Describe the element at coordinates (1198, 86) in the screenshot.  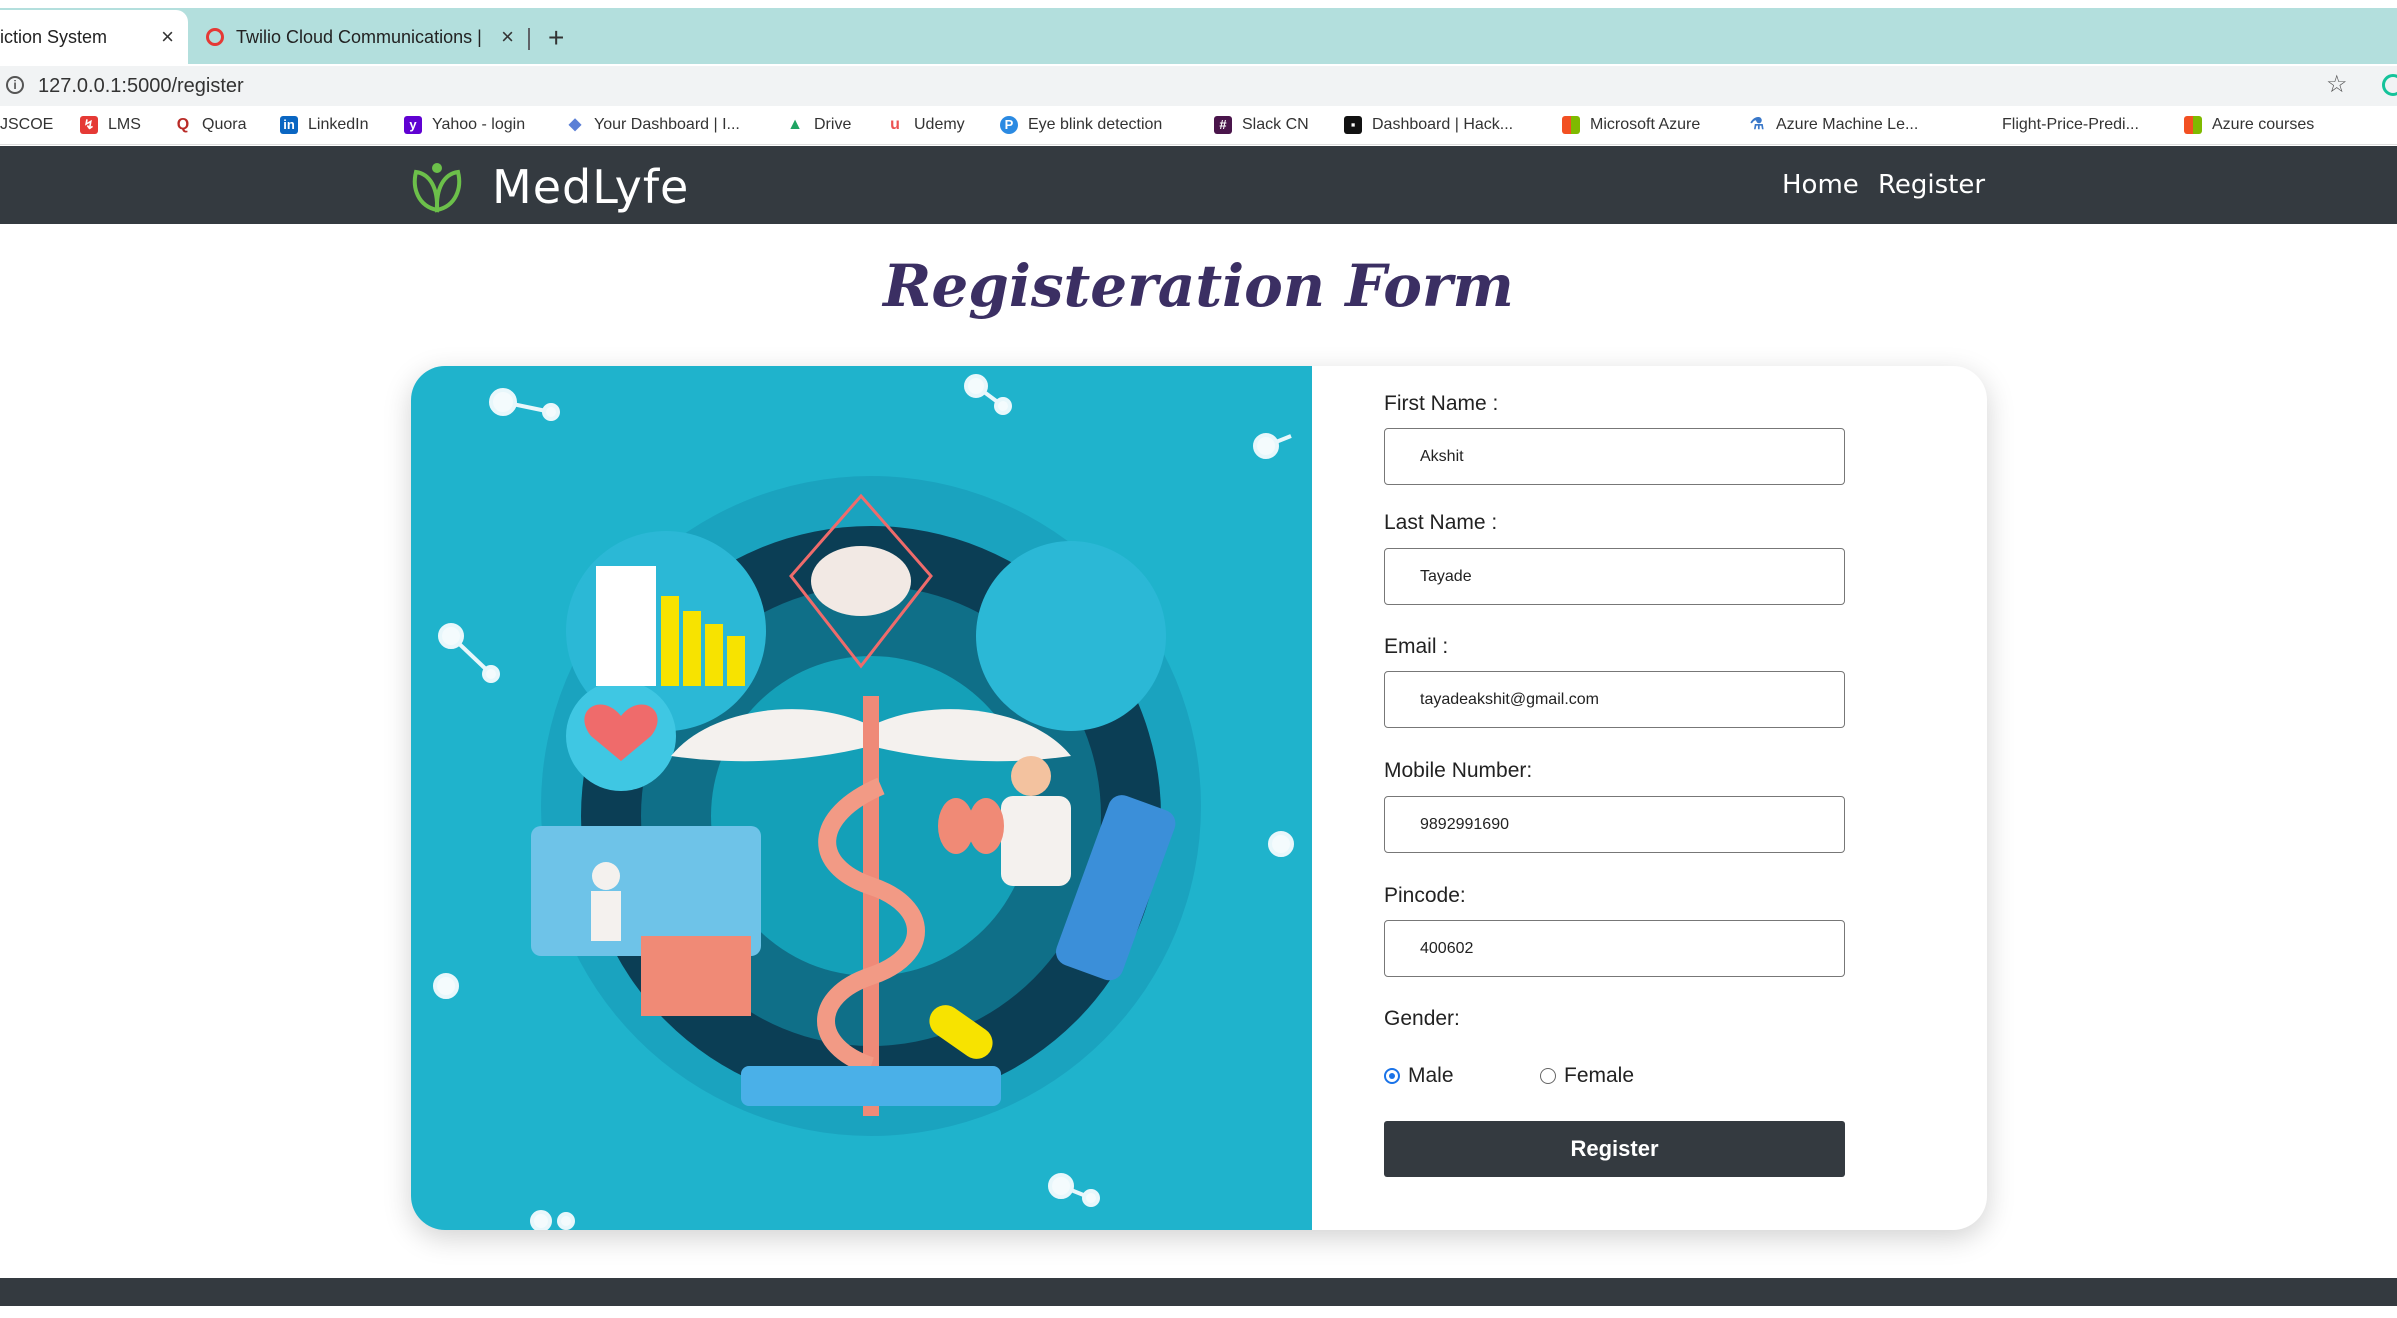
I see `address-bar` at that location.